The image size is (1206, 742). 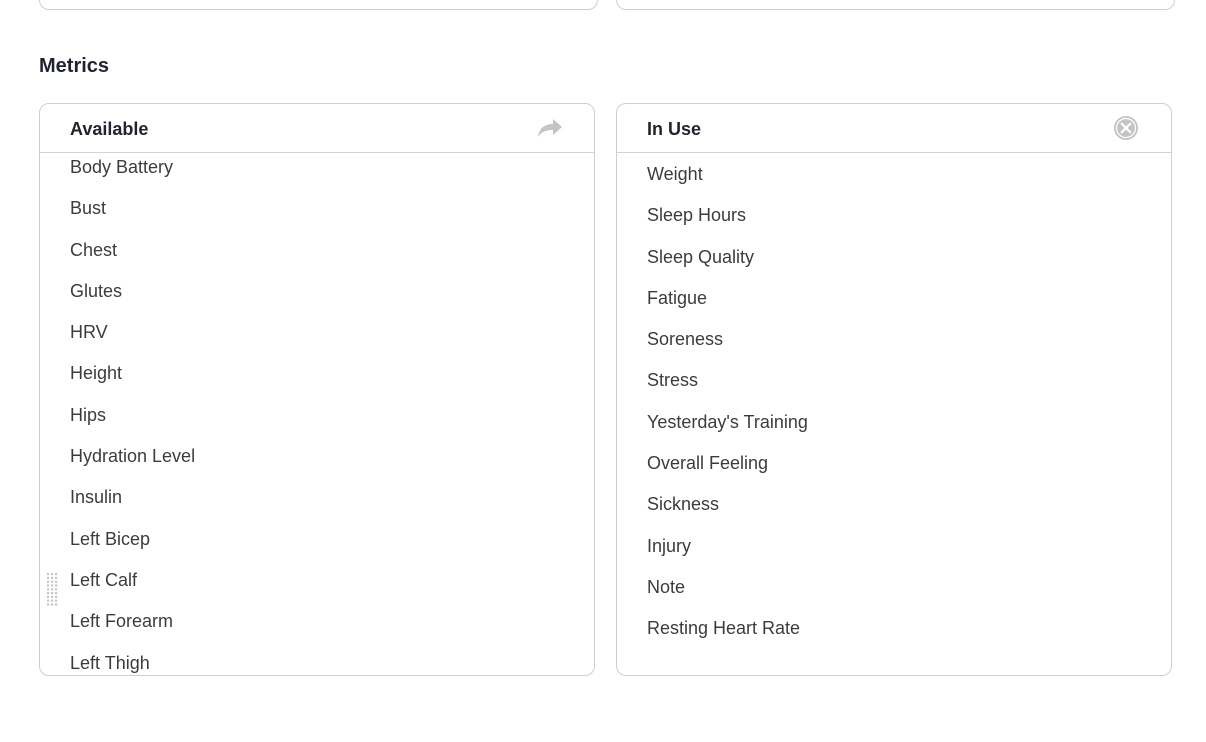 What do you see at coordinates (894, 347) in the screenshot?
I see `metric-list-item: Soreness` at bounding box center [894, 347].